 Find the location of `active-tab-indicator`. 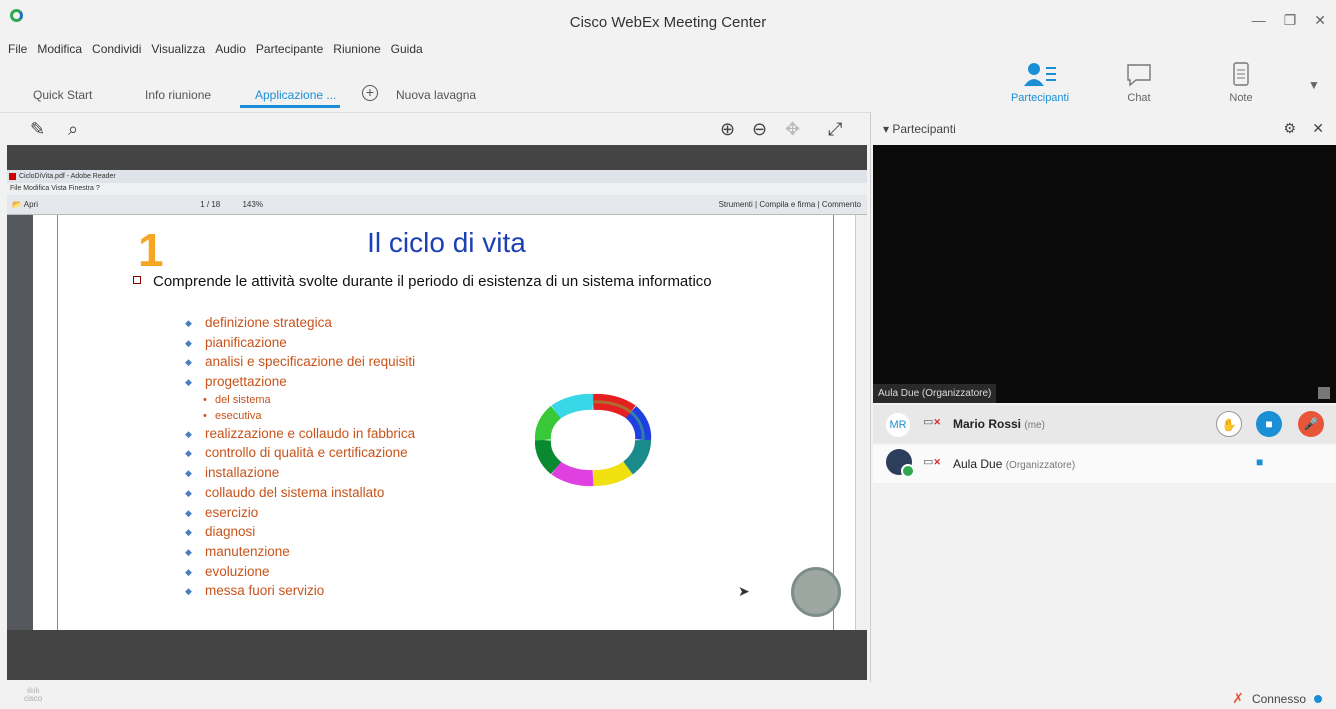

active-tab-indicator is located at coordinates (290, 106).